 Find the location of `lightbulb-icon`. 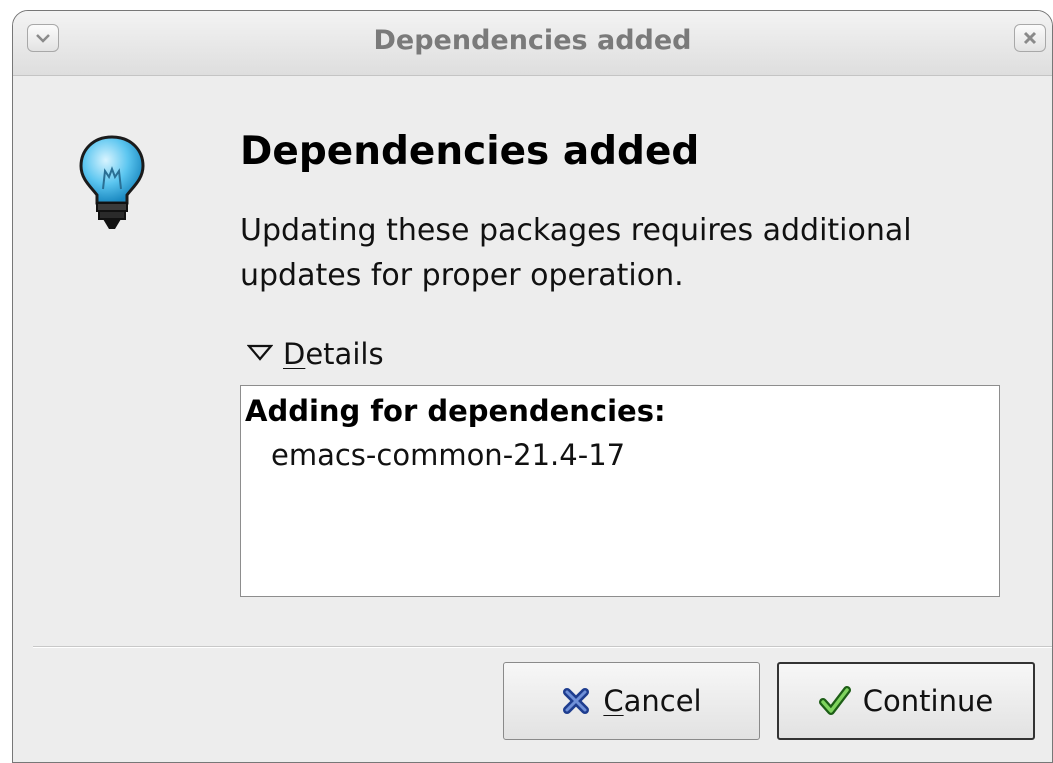

lightbulb-icon is located at coordinates (112, 182).